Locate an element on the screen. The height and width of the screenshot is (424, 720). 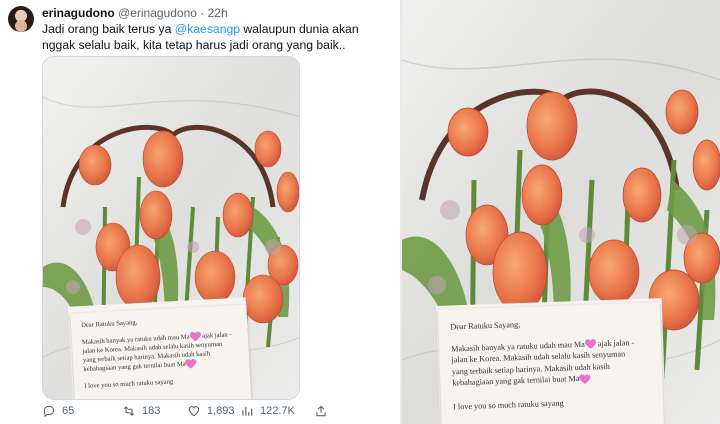
tweet-text-start: Jadi orang baik terus ya is located at coordinates (108, 29).